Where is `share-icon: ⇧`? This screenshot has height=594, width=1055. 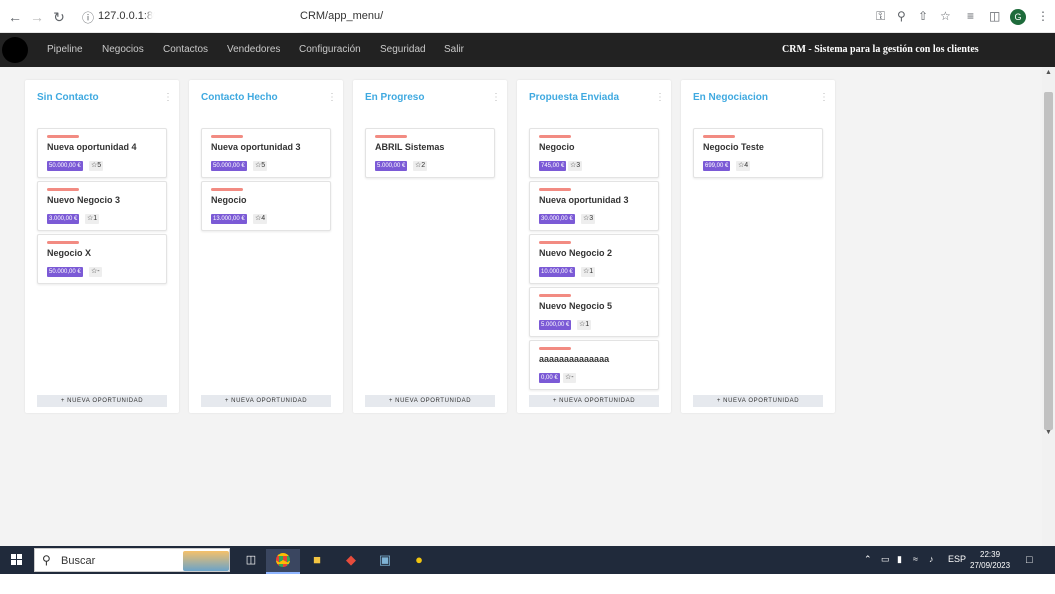
share-icon: ⇧ is located at coordinates (923, 16).